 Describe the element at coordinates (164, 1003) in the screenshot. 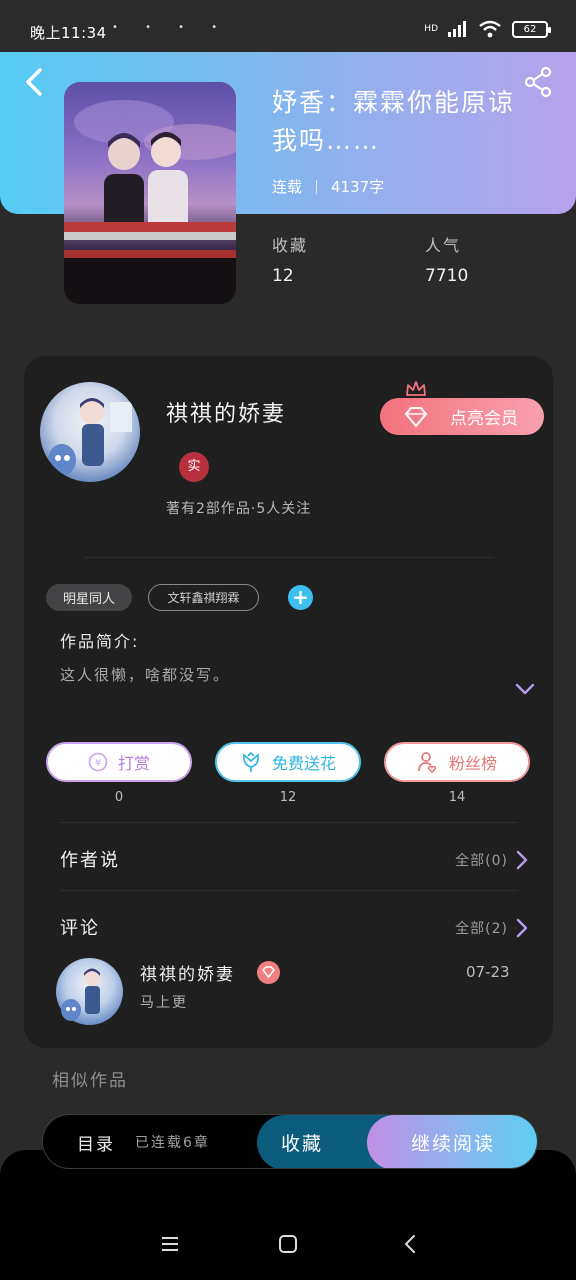

I see `comment-text: 马上更` at that location.